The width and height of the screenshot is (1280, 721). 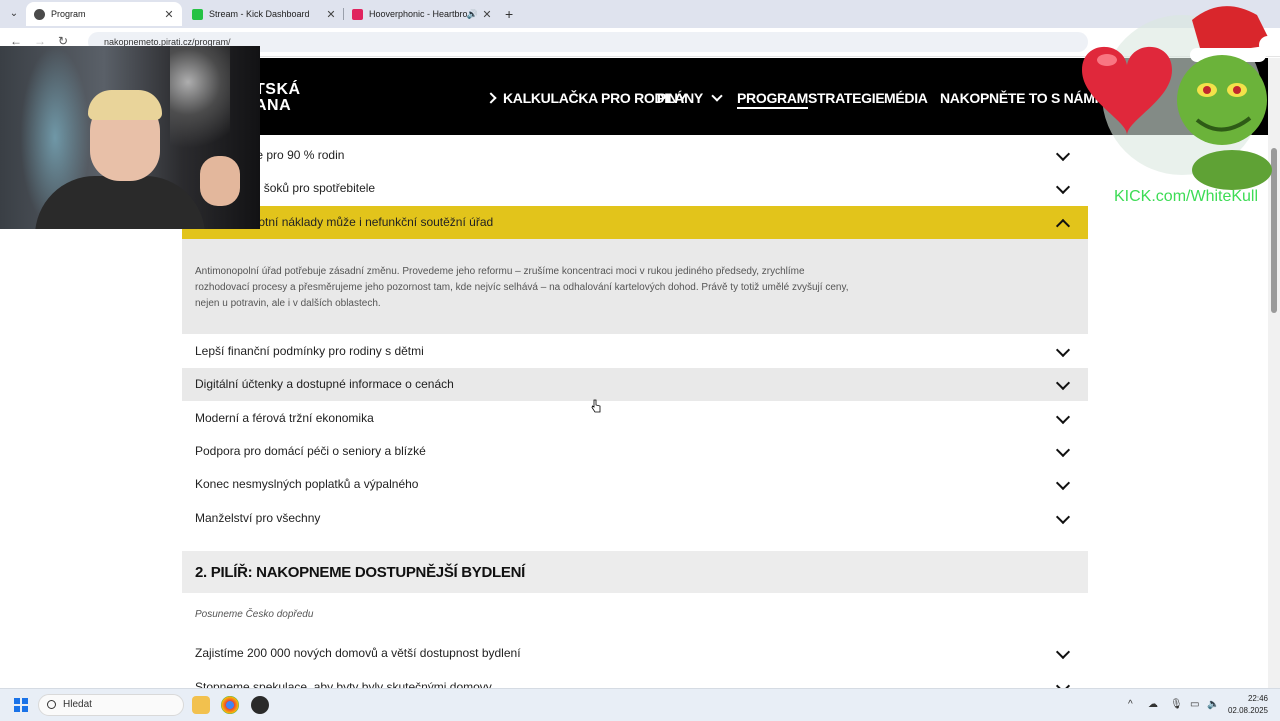 I want to click on kick-favicon-icon, so click(x=197, y=14).